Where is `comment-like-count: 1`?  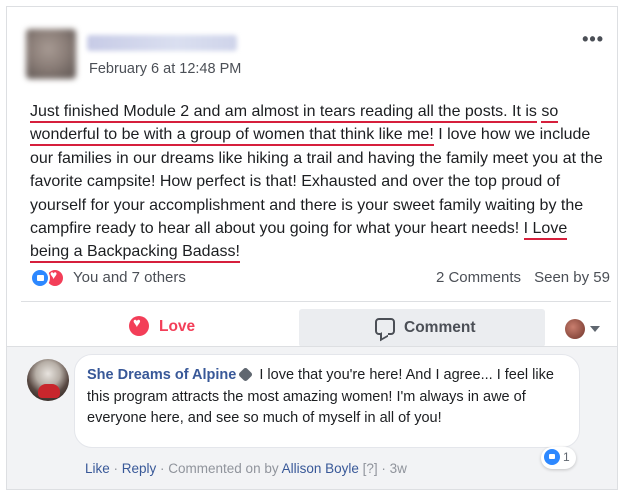 comment-like-count: 1 is located at coordinates (558, 458).